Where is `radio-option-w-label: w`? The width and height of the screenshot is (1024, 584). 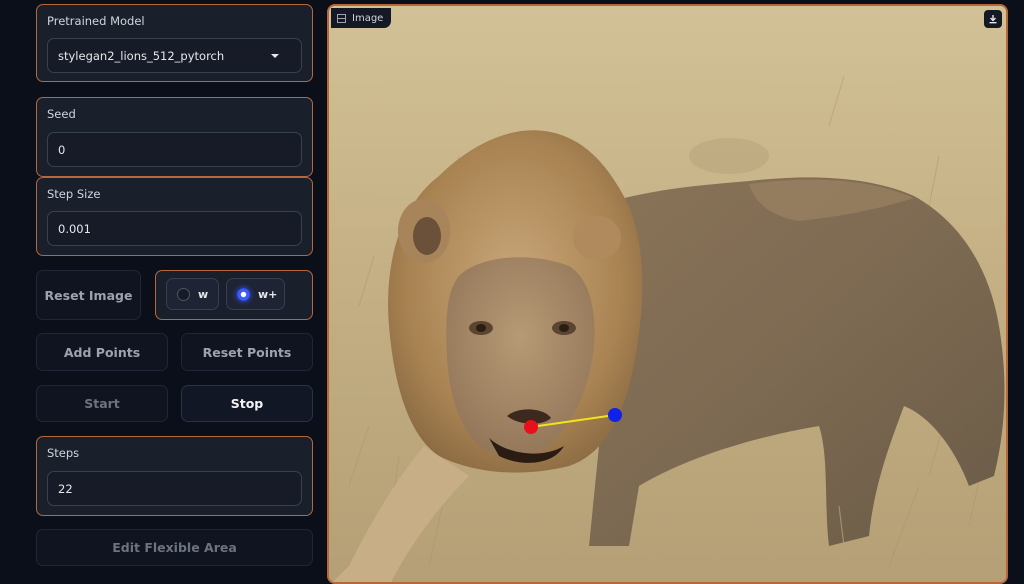
radio-option-w-label: w is located at coordinates (203, 294).